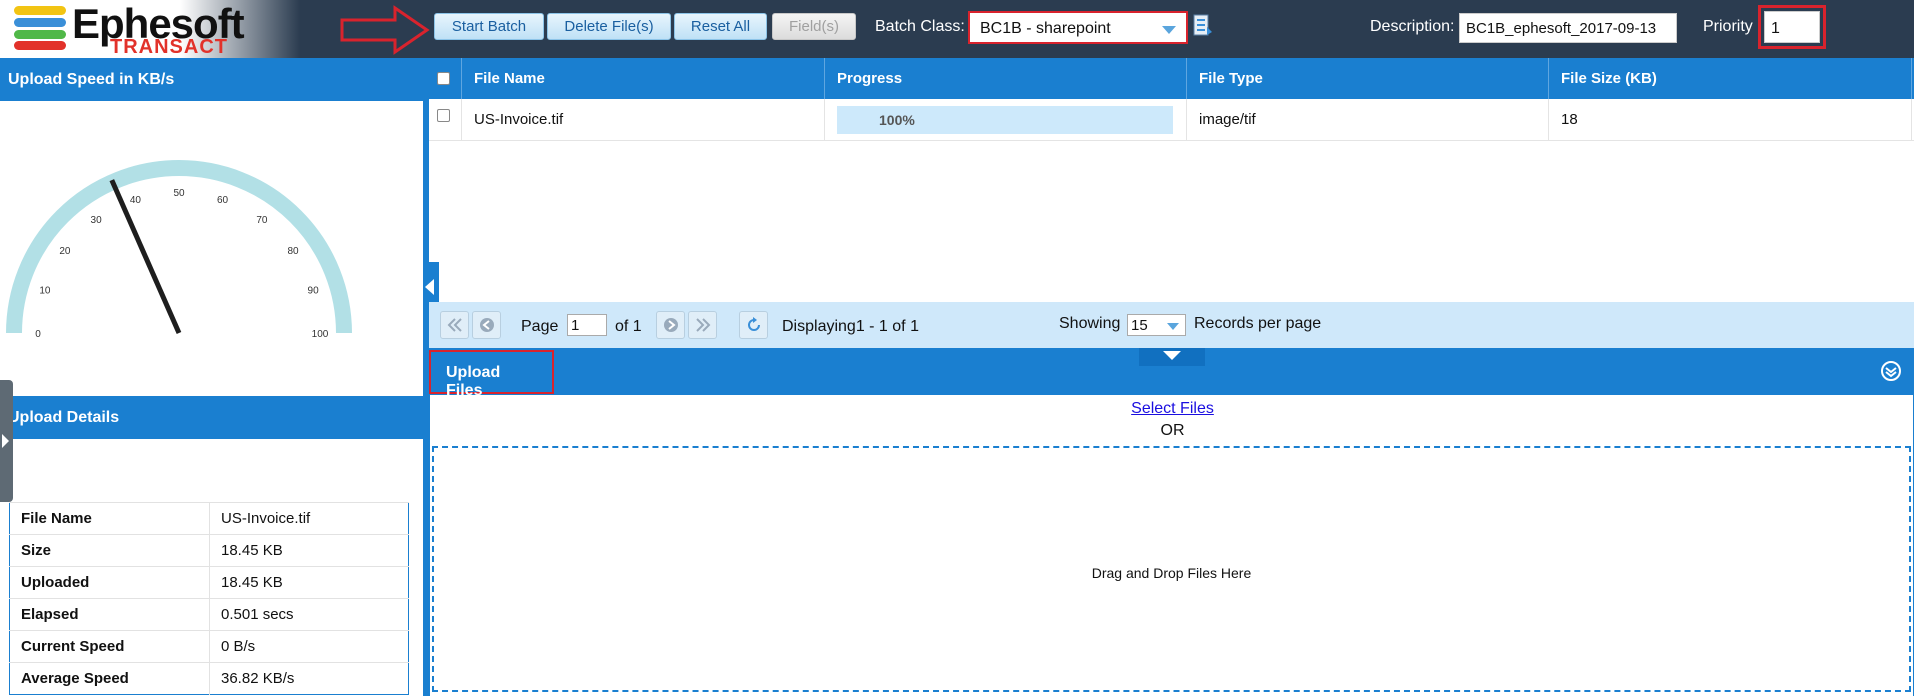  What do you see at coordinates (97, 220) in the screenshot?
I see `gauge-tick-label: 30` at bounding box center [97, 220].